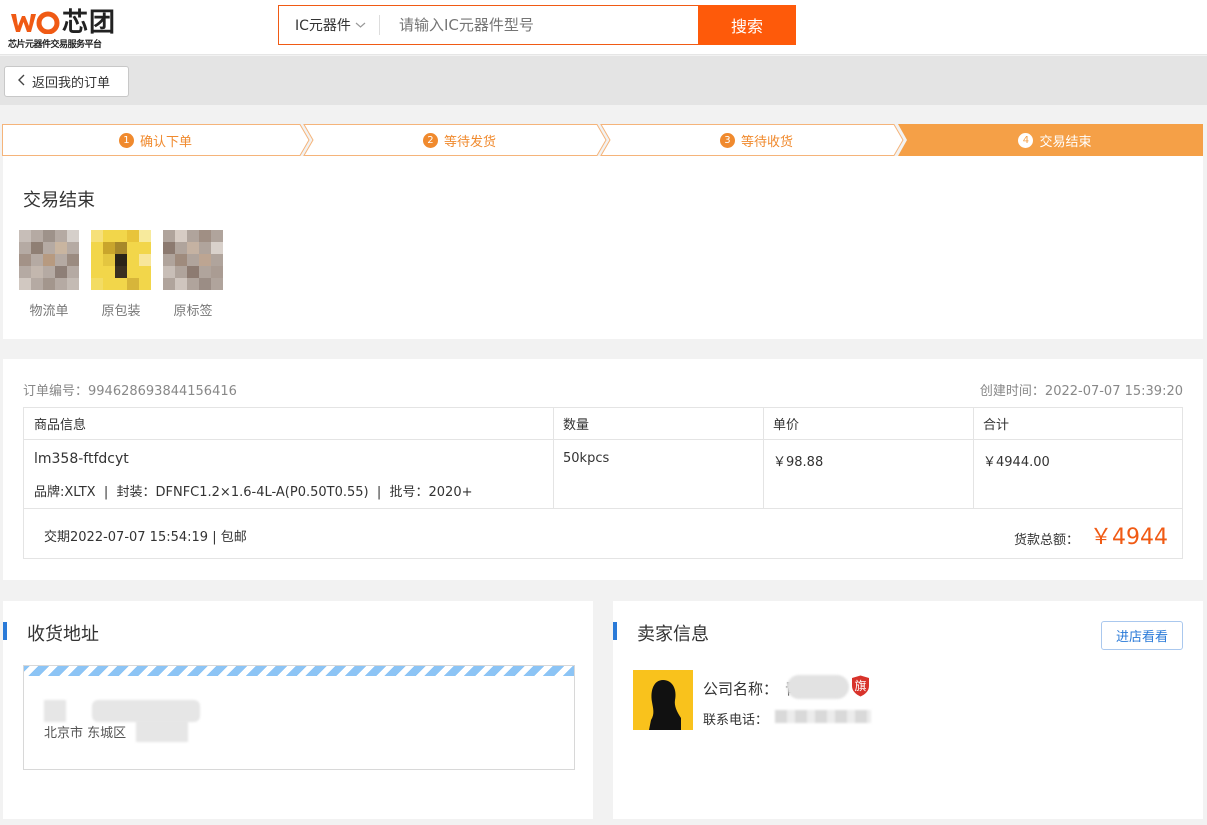 This screenshot has width=1207, height=825. I want to click on total-amount: ￥4944, so click(1129, 537).